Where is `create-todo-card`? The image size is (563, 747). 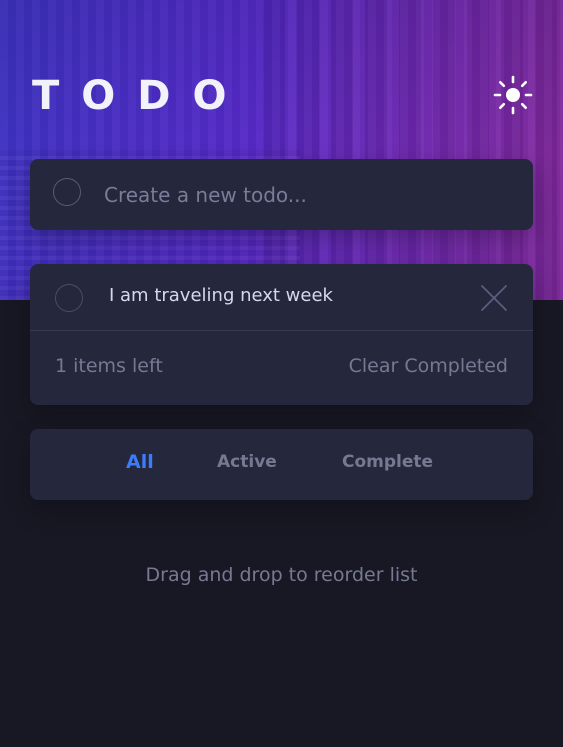 create-todo-card is located at coordinates (281, 194).